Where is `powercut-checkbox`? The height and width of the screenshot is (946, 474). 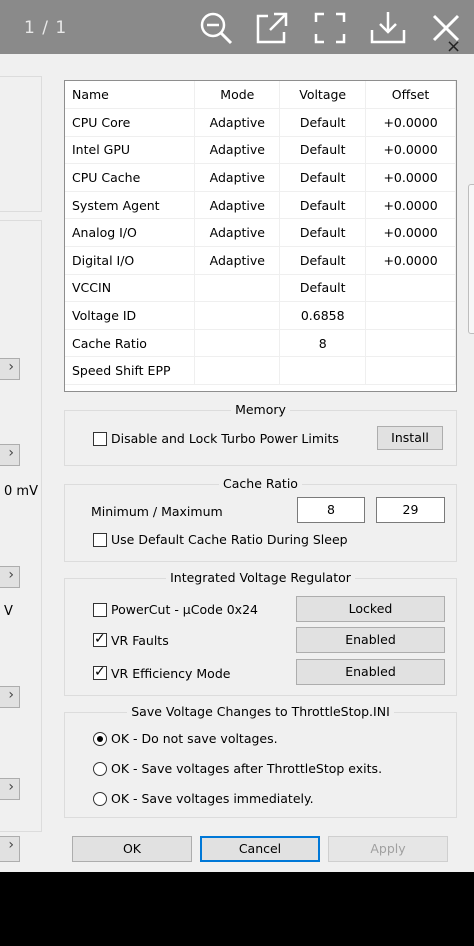
powercut-checkbox is located at coordinates (100, 610).